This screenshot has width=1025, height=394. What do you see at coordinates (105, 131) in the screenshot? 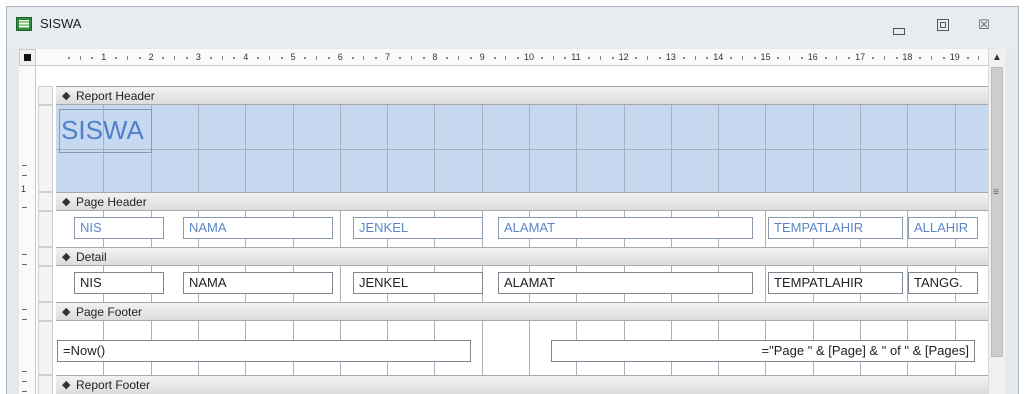
I see `report-title-label: SISWA` at bounding box center [105, 131].